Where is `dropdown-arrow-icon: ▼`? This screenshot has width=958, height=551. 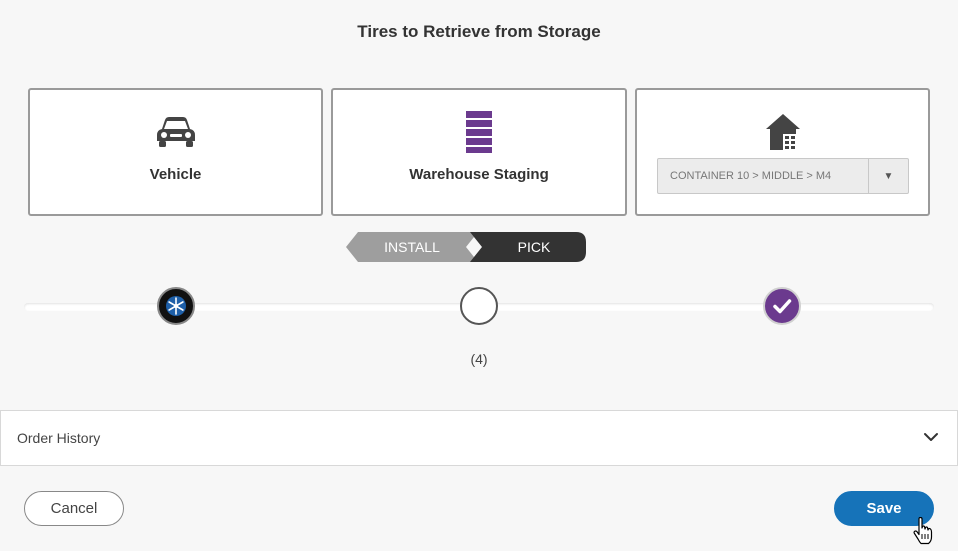
dropdown-arrow-icon: ▼ is located at coordinates (888, 176).